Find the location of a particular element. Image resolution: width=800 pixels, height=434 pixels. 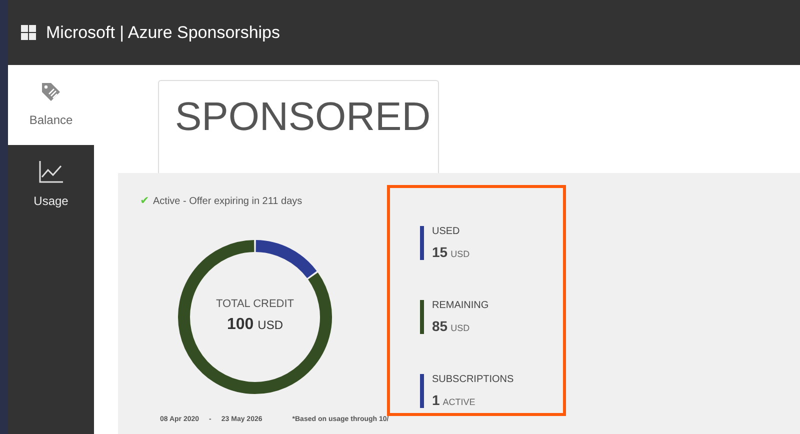

check-icon: ✔ is located at coordinates (144, 201).